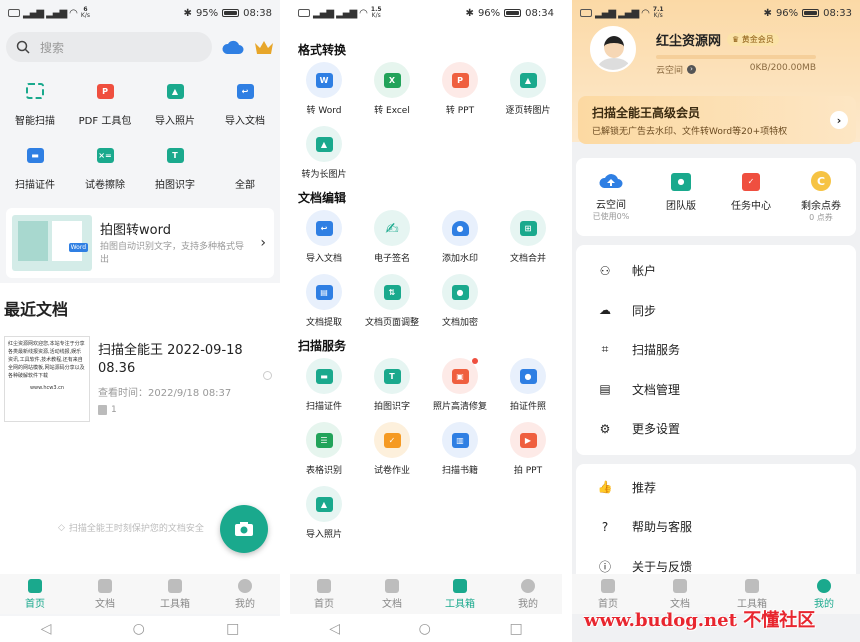  Describe the element at coordinates (245, 585) in the screenshot. I see `user-icon` at that location.